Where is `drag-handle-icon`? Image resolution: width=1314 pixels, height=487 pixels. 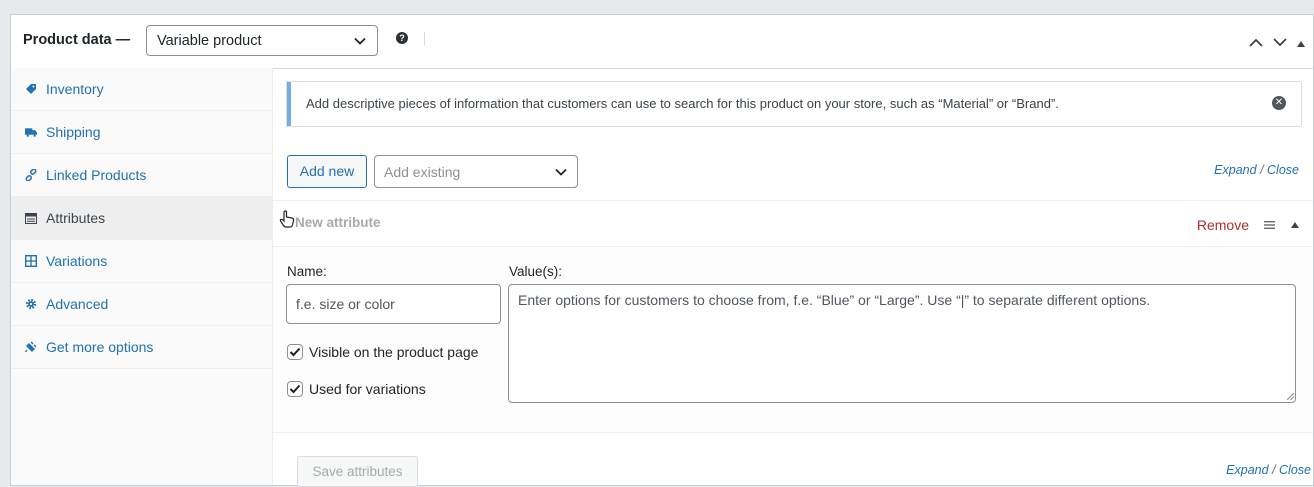
drag-handle-icon is located at coordinates (1269, 225).